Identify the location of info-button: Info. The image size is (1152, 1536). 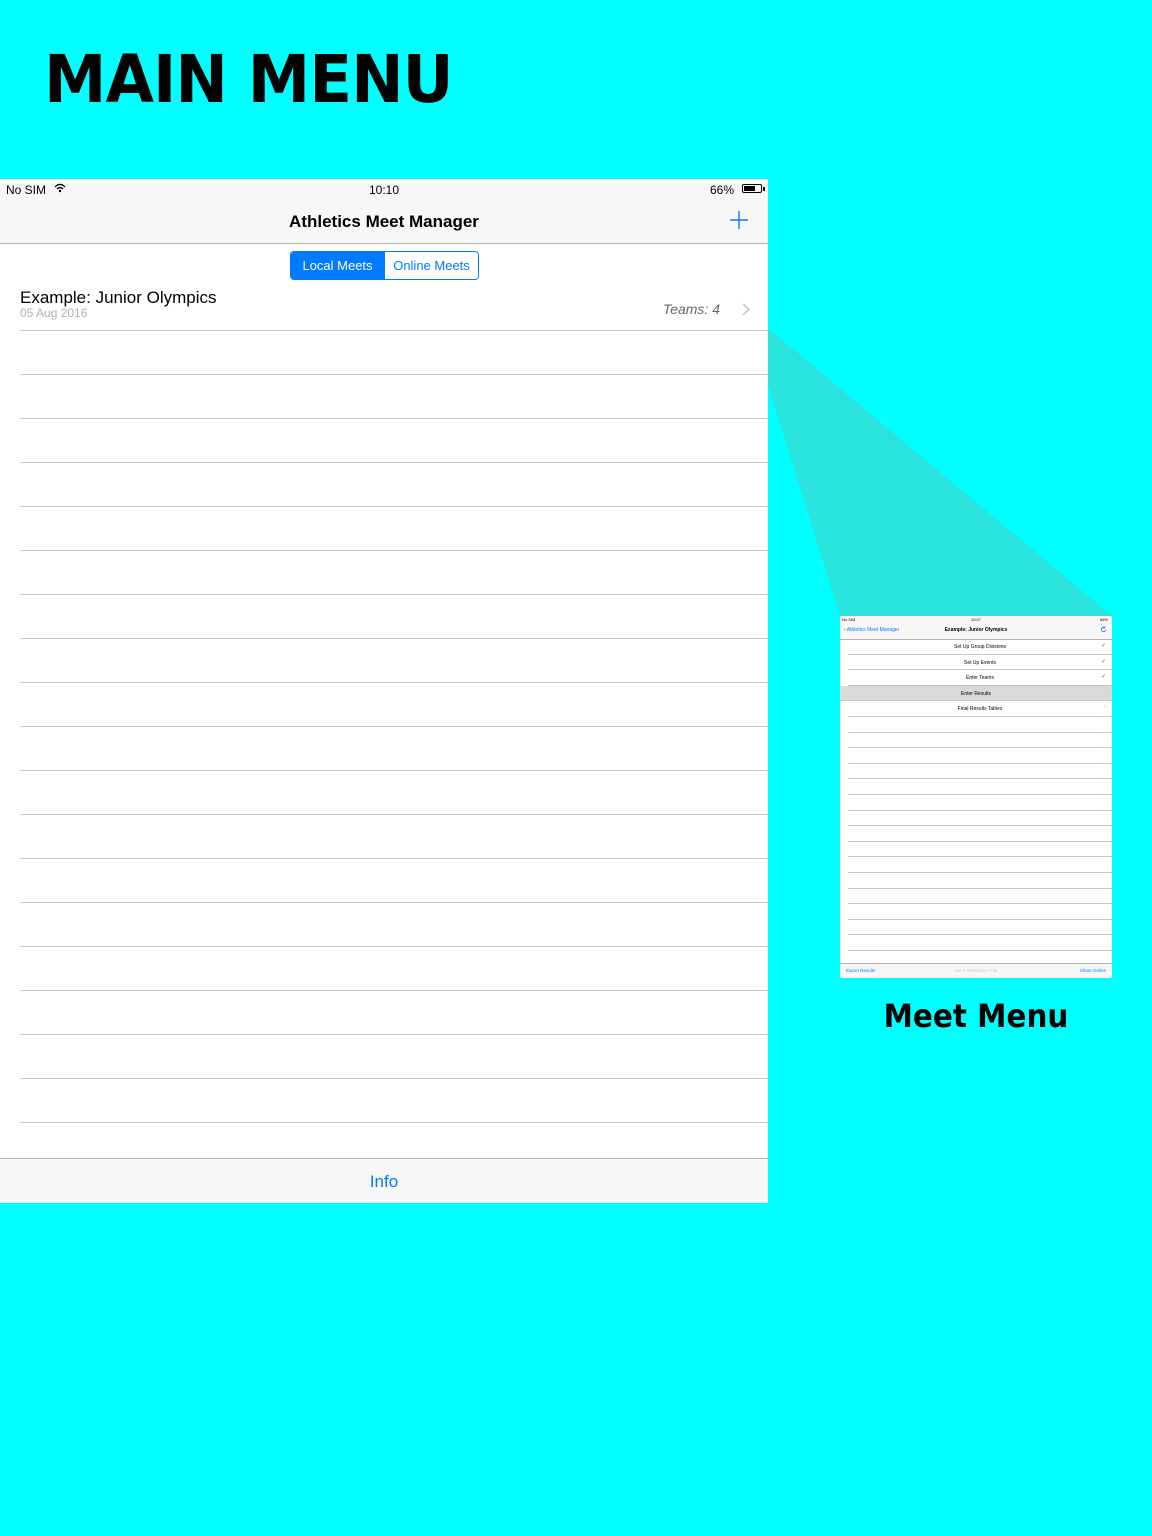
(384, 1182).